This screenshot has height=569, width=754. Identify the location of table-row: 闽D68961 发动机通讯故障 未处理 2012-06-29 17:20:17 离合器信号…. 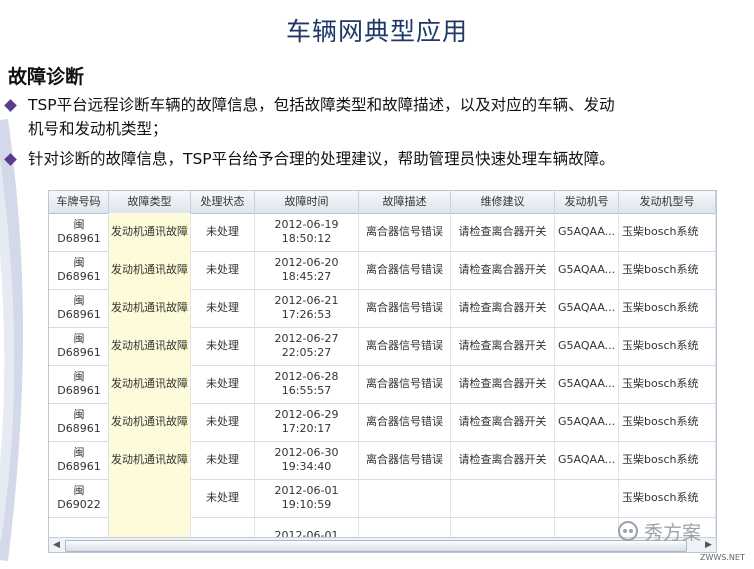
(382, 422).